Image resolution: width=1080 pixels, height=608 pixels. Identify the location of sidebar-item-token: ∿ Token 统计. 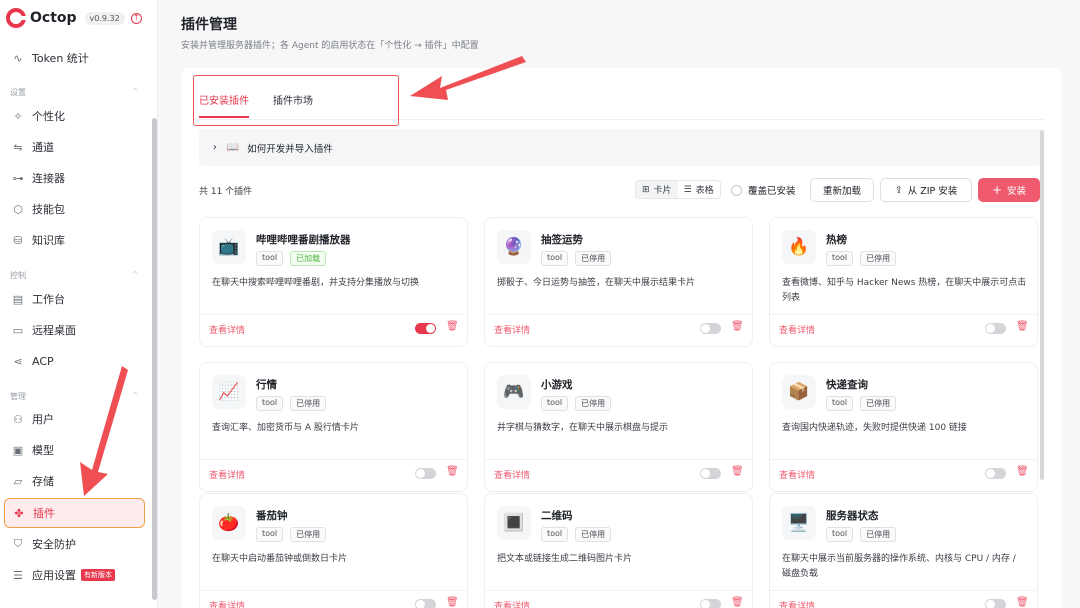
(74, 58).